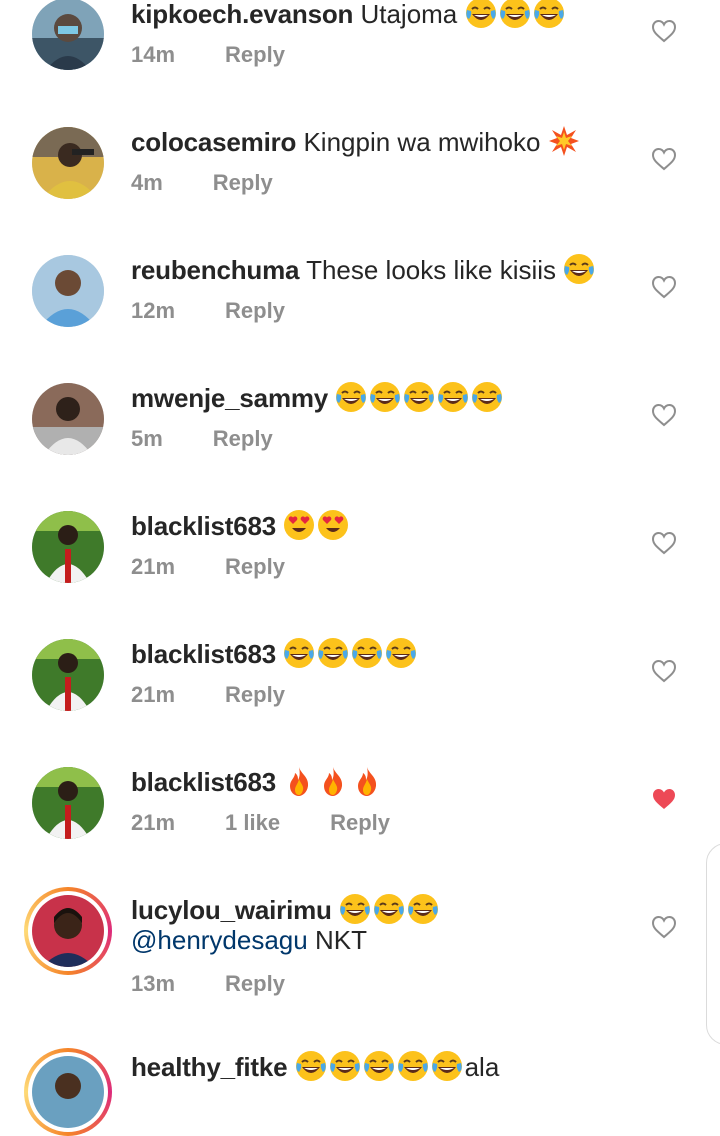  I want to click on comment-meta: 14m Reply, so click(233, 55).